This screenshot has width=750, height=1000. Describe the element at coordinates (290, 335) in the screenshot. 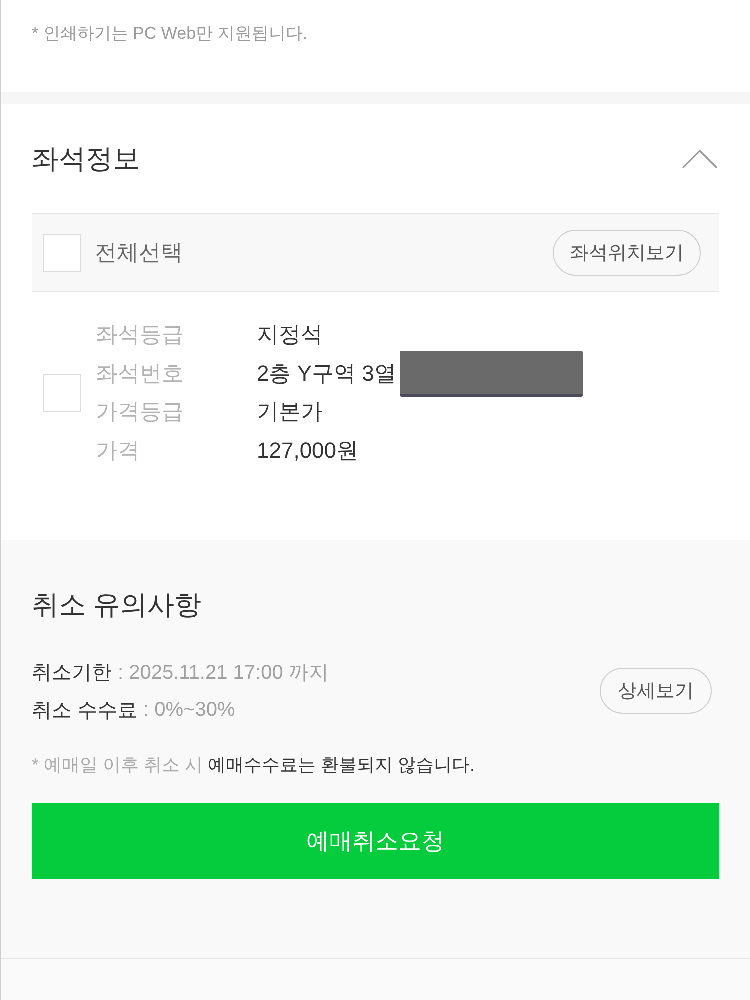

I see `detail-value: 지정석` at that location.